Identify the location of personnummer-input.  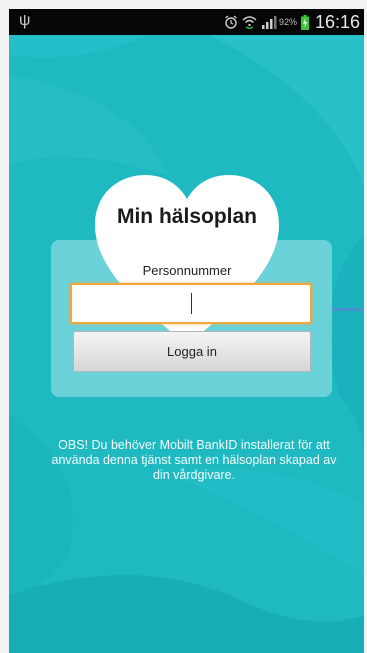
(191, 303).